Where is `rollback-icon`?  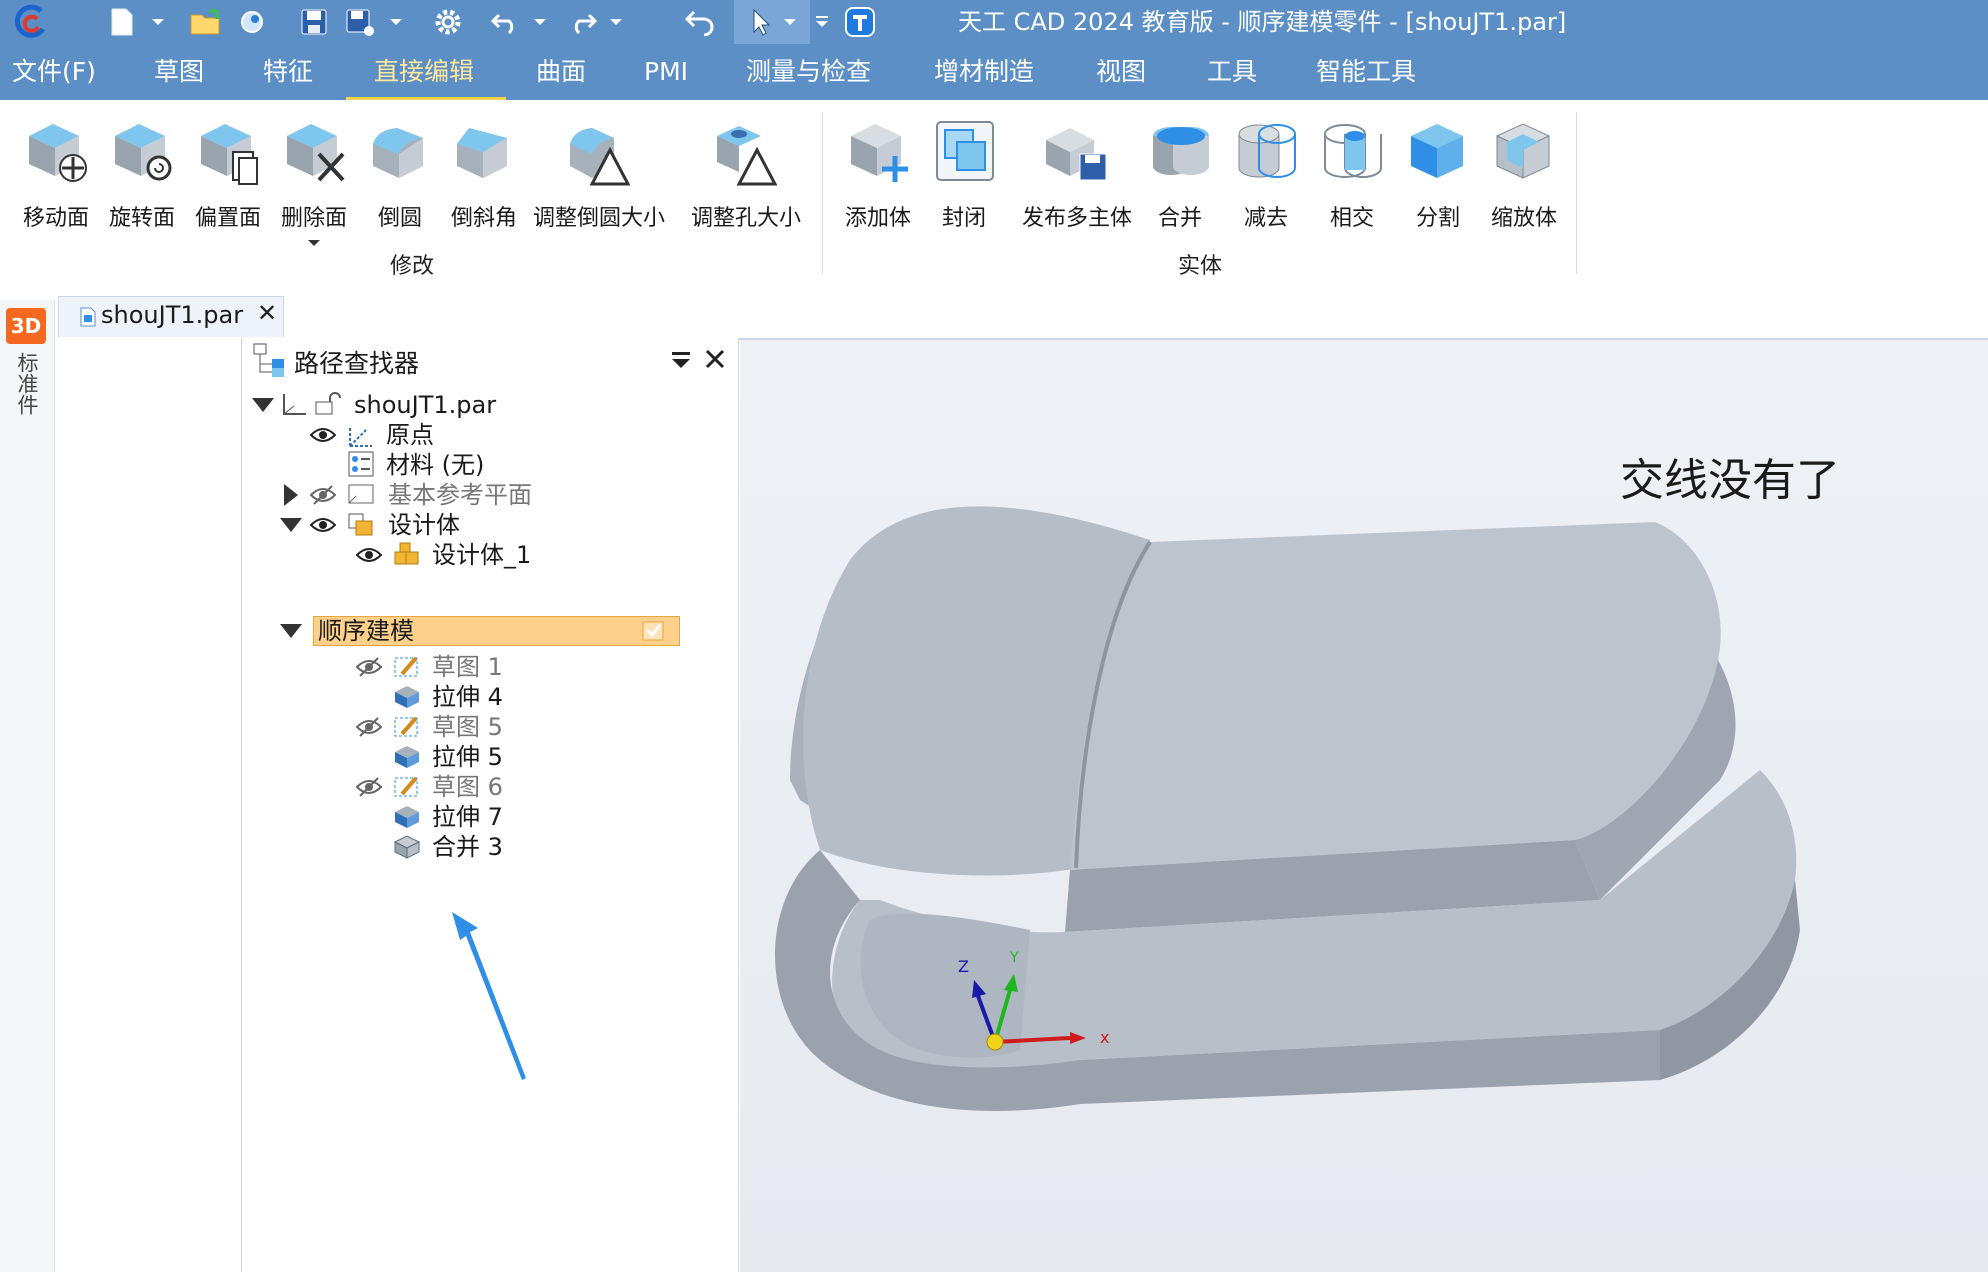
rollback-icon is located at coordinates (700, 22).